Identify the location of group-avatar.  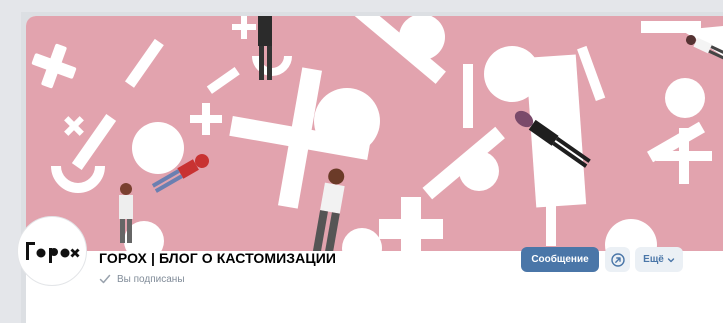
(52, 251).